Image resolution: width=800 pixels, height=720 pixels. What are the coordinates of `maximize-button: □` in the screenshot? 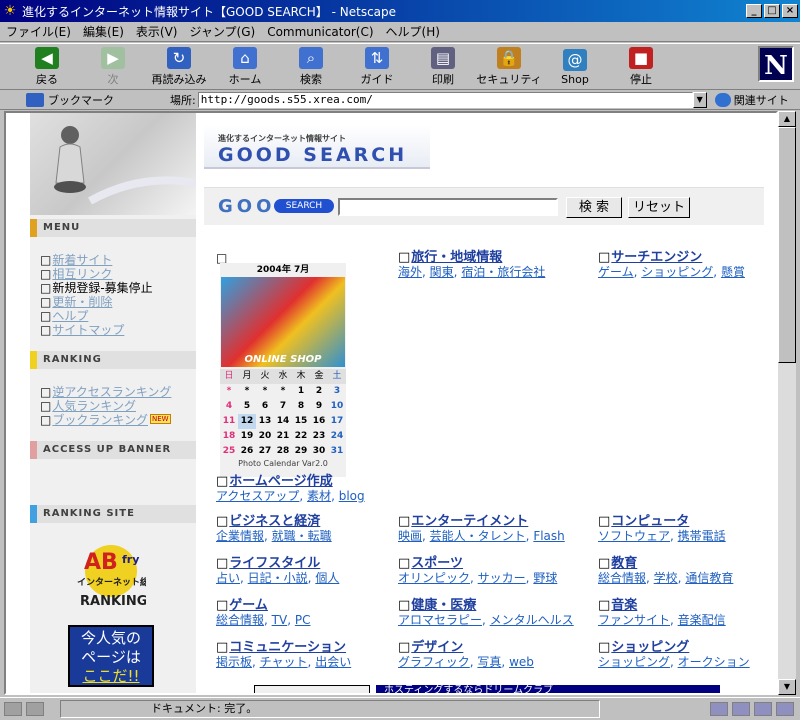 It's located at (772, 11).